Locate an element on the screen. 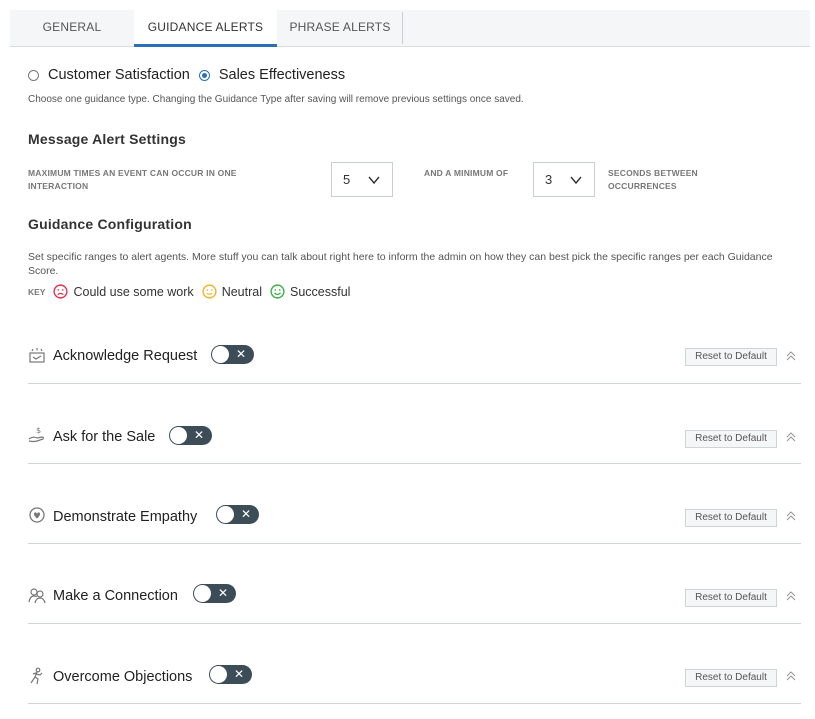 This screenshot has height=719, width=815. guidance-name: Ask for the Sale is located at coordinates (104, 437).